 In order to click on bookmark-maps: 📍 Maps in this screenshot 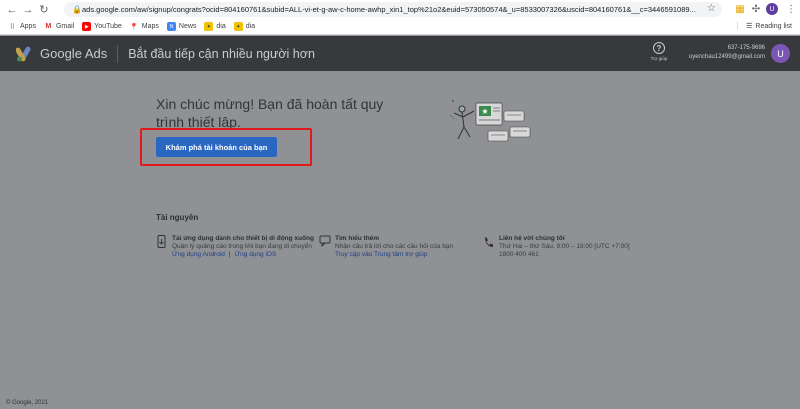, I will do `click(144, 26)`.